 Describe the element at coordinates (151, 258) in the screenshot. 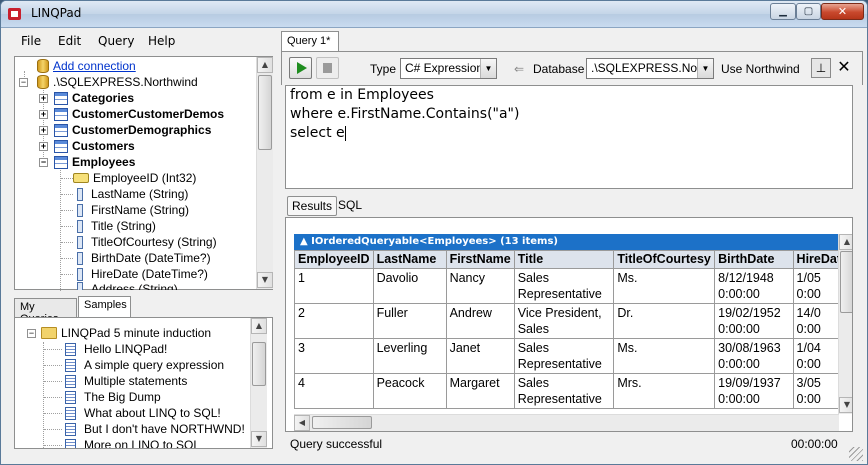

I see `column-label: BirthDate (DateTime?)` at that location.